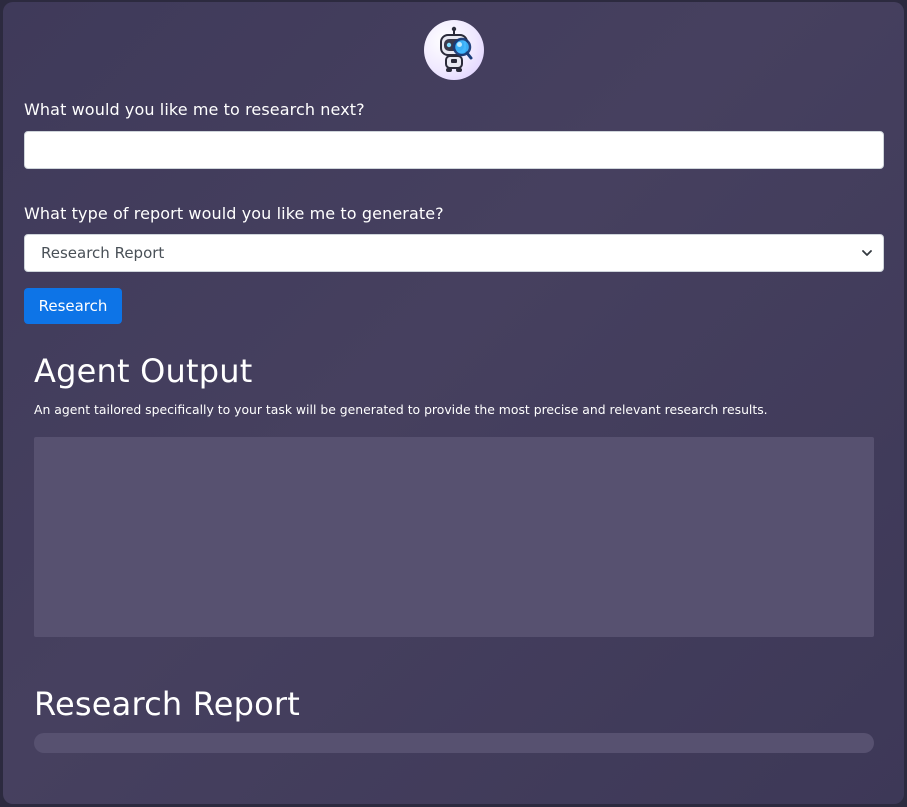 This screenshot has width=907, height=807. Describe the element at coordinates (194, 109) in the screenshot. I see `query-label: What would you like me to research next?` at that location.